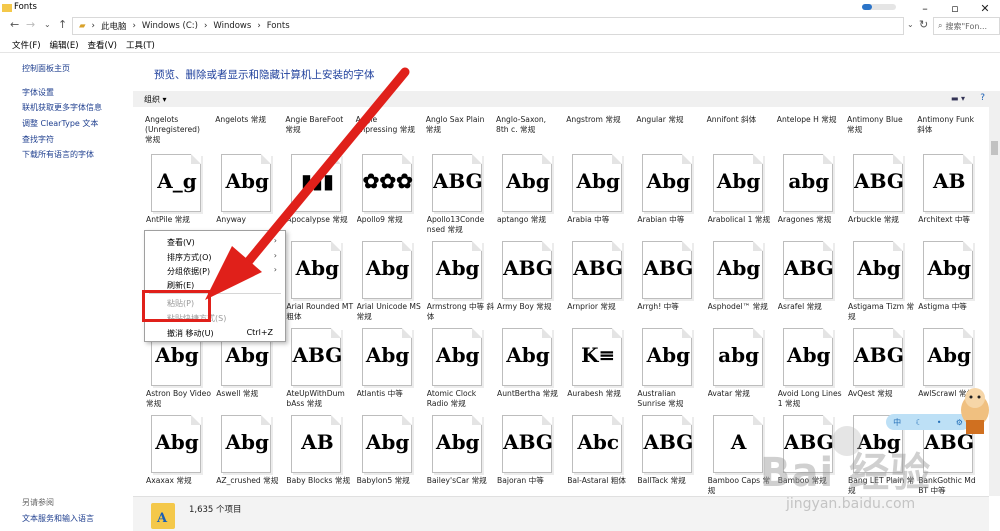 This screenshot has height=531, width=1000. What do you see at coordinates (951, 125) in the screenshot?
I see `font-caption-top: Antimony Funk 斜体` at bounding box center [951, 125].